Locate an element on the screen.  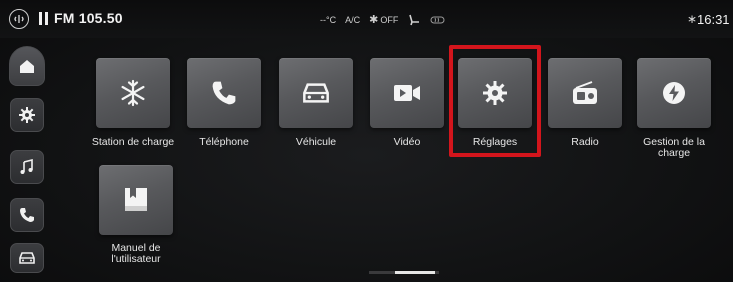
app-tile-radio is located at coordinates (585, 93).